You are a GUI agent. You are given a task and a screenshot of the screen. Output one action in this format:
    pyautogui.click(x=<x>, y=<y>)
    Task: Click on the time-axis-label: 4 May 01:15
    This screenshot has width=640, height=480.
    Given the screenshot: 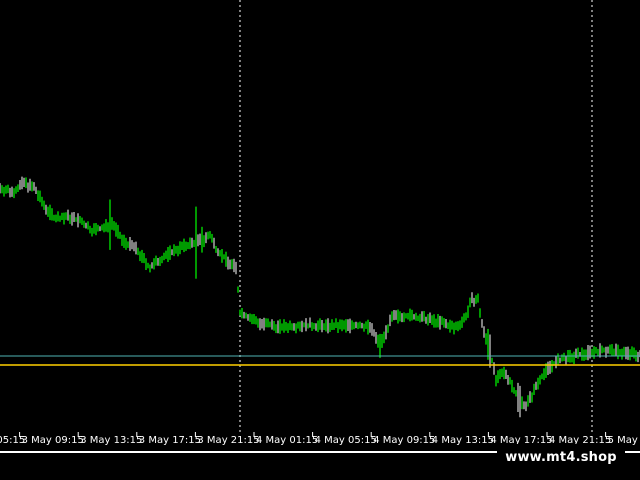 What is the action you would take?
    pyautogui.click(x=287, y=440)
    